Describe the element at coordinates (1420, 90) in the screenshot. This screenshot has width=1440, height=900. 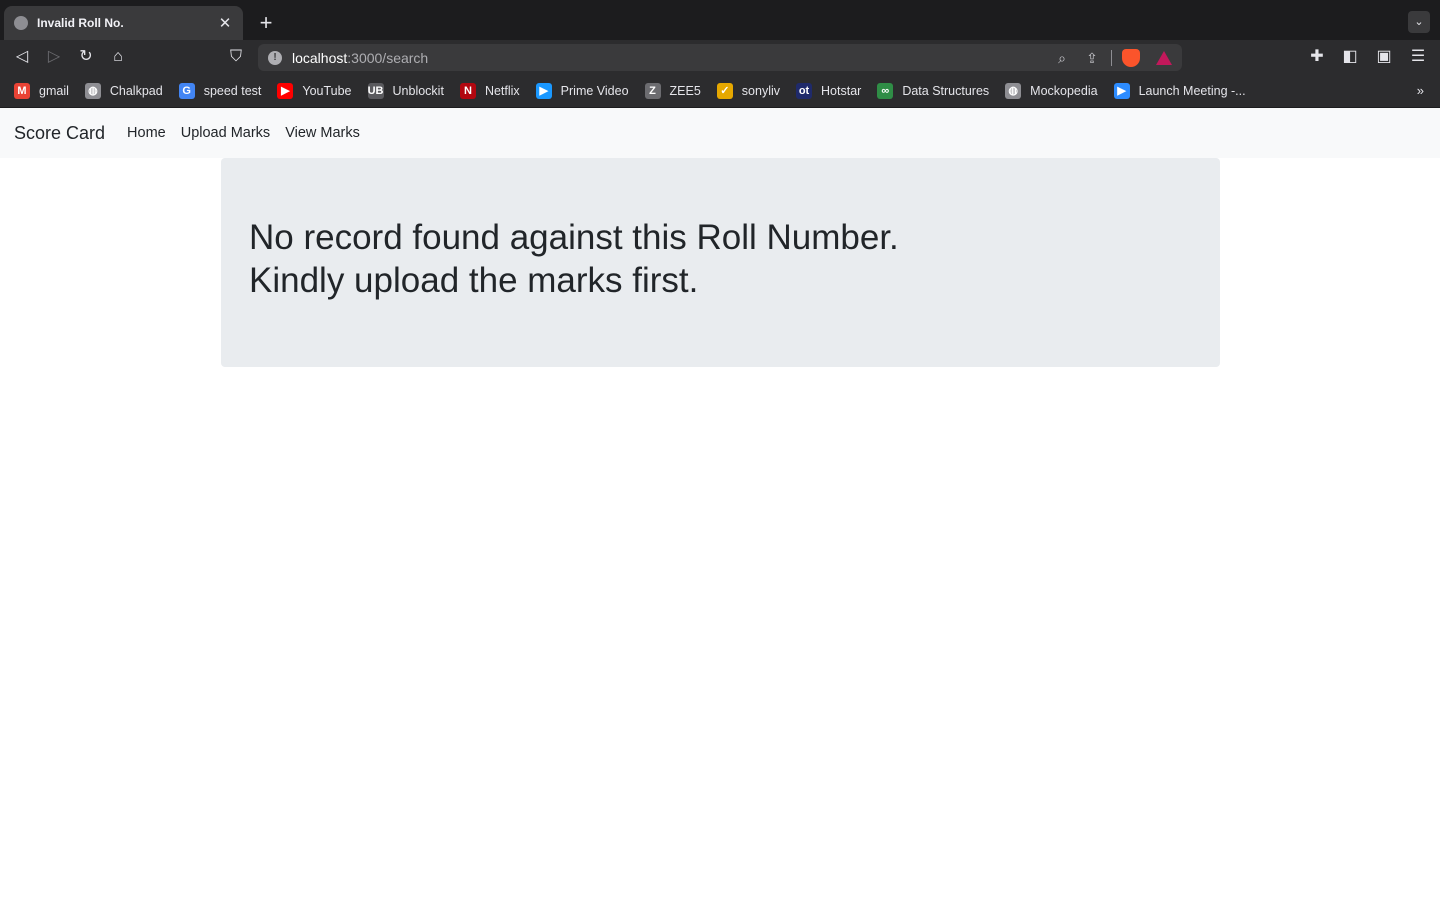
I see `bookmarks-overflow-icon: »` at that location.